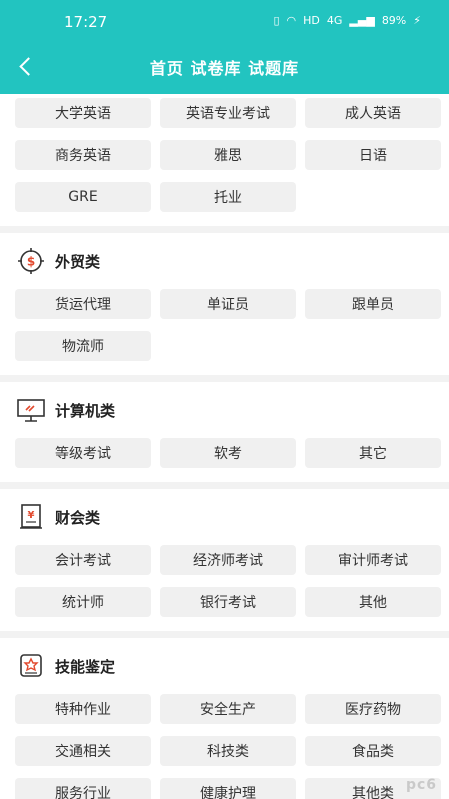  Describe the element at coordinates (83, 709) in the screenshot. I see `chip-special-operations: 特种作业` at that location.